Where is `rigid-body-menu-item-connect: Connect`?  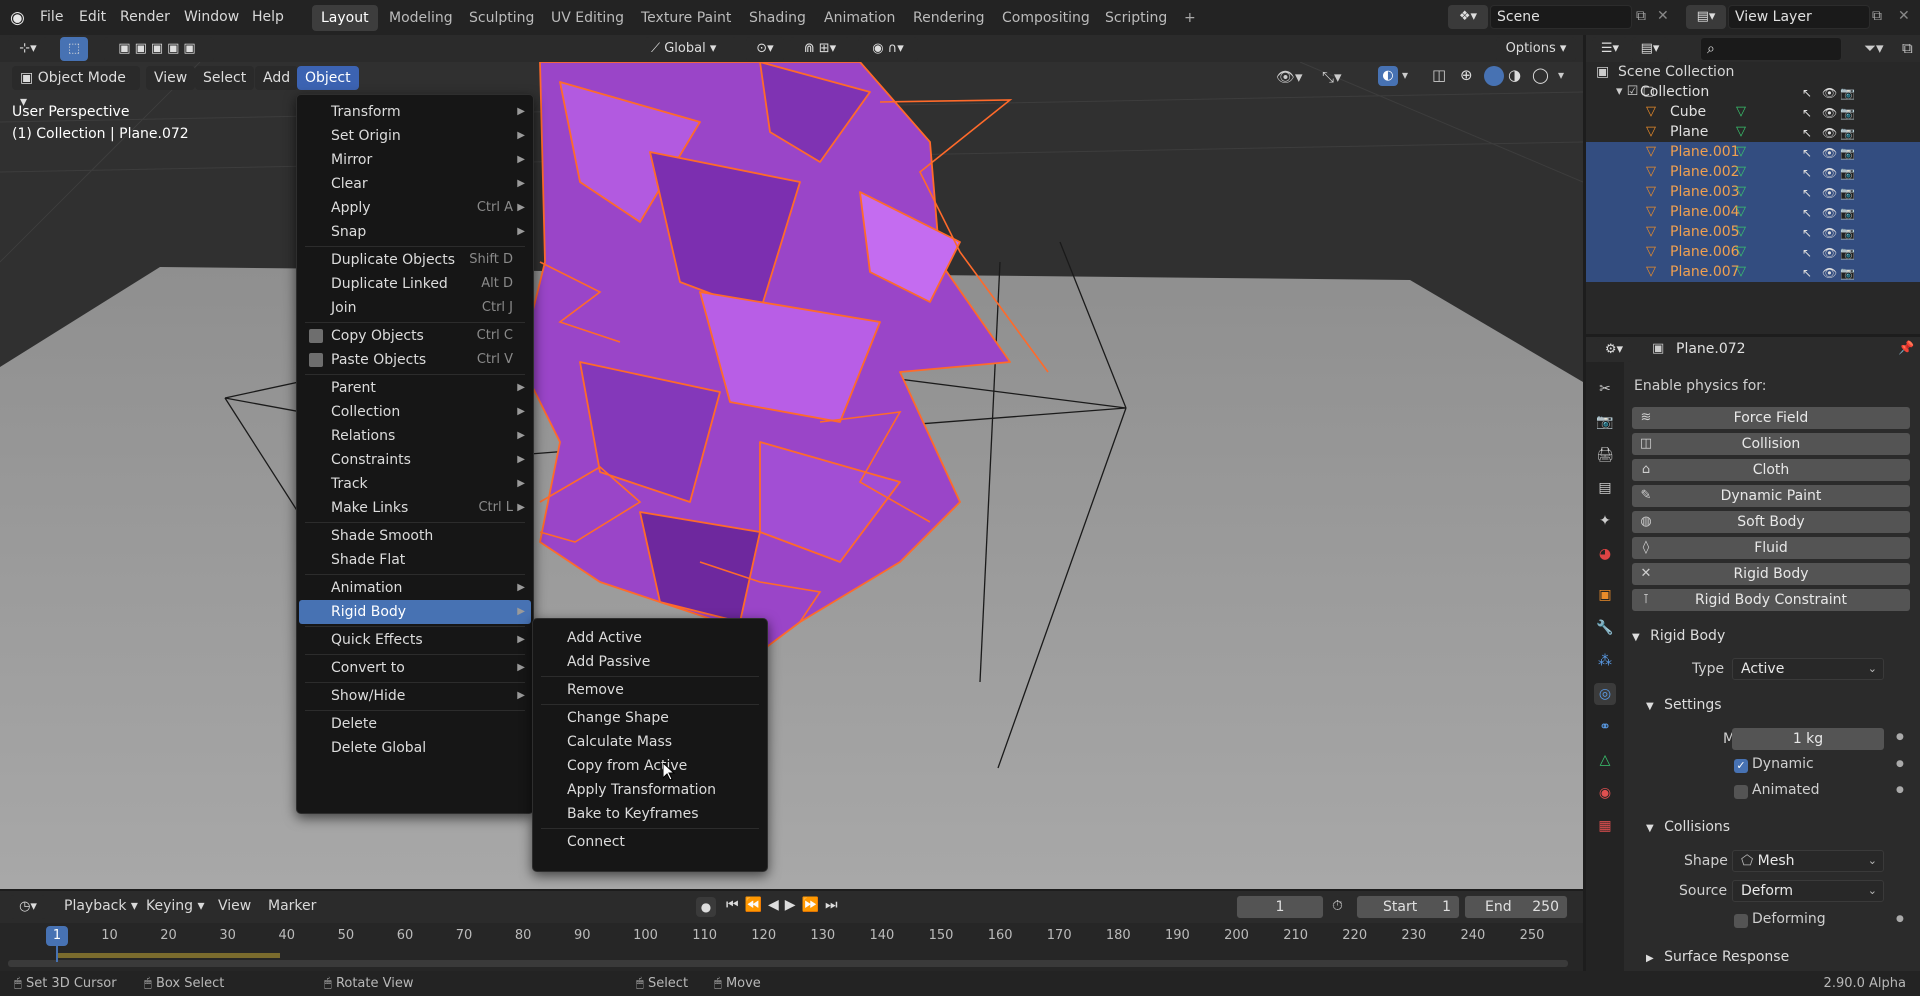 rigid-body-menu-item-connect: Connect is located at coordinates (650, 842).